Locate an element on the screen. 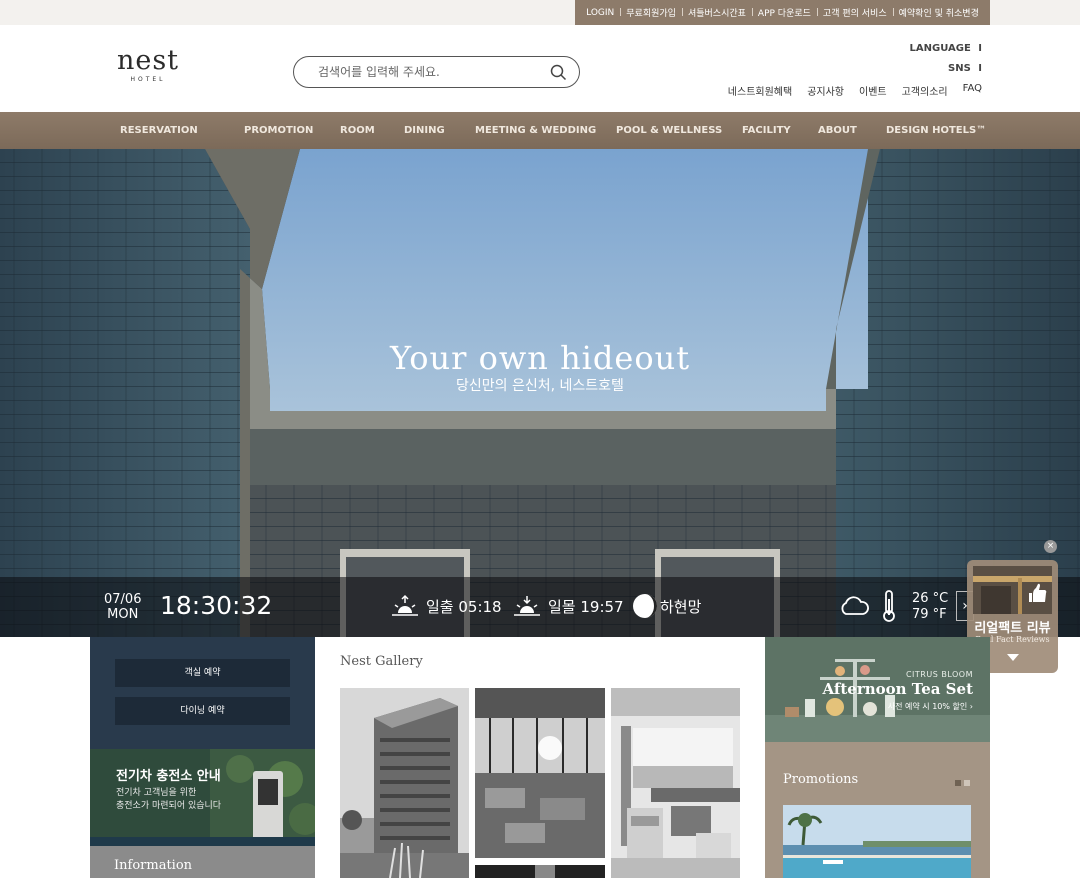  notice-link: 공지사항 is located at coordinates (825, 90).